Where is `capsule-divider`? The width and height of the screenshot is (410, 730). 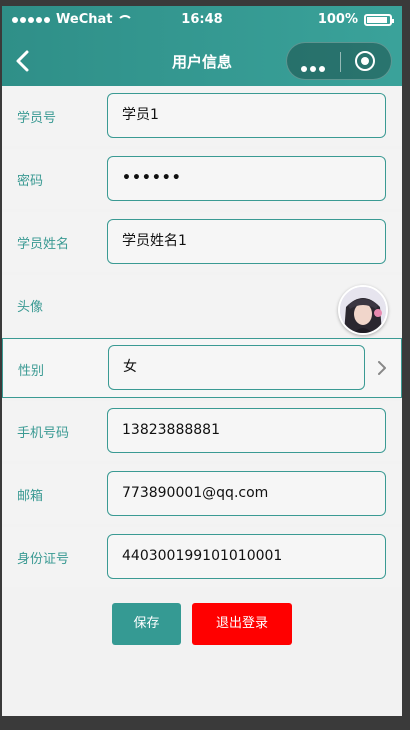 capsule-divider is located at coordinates (340, 62).